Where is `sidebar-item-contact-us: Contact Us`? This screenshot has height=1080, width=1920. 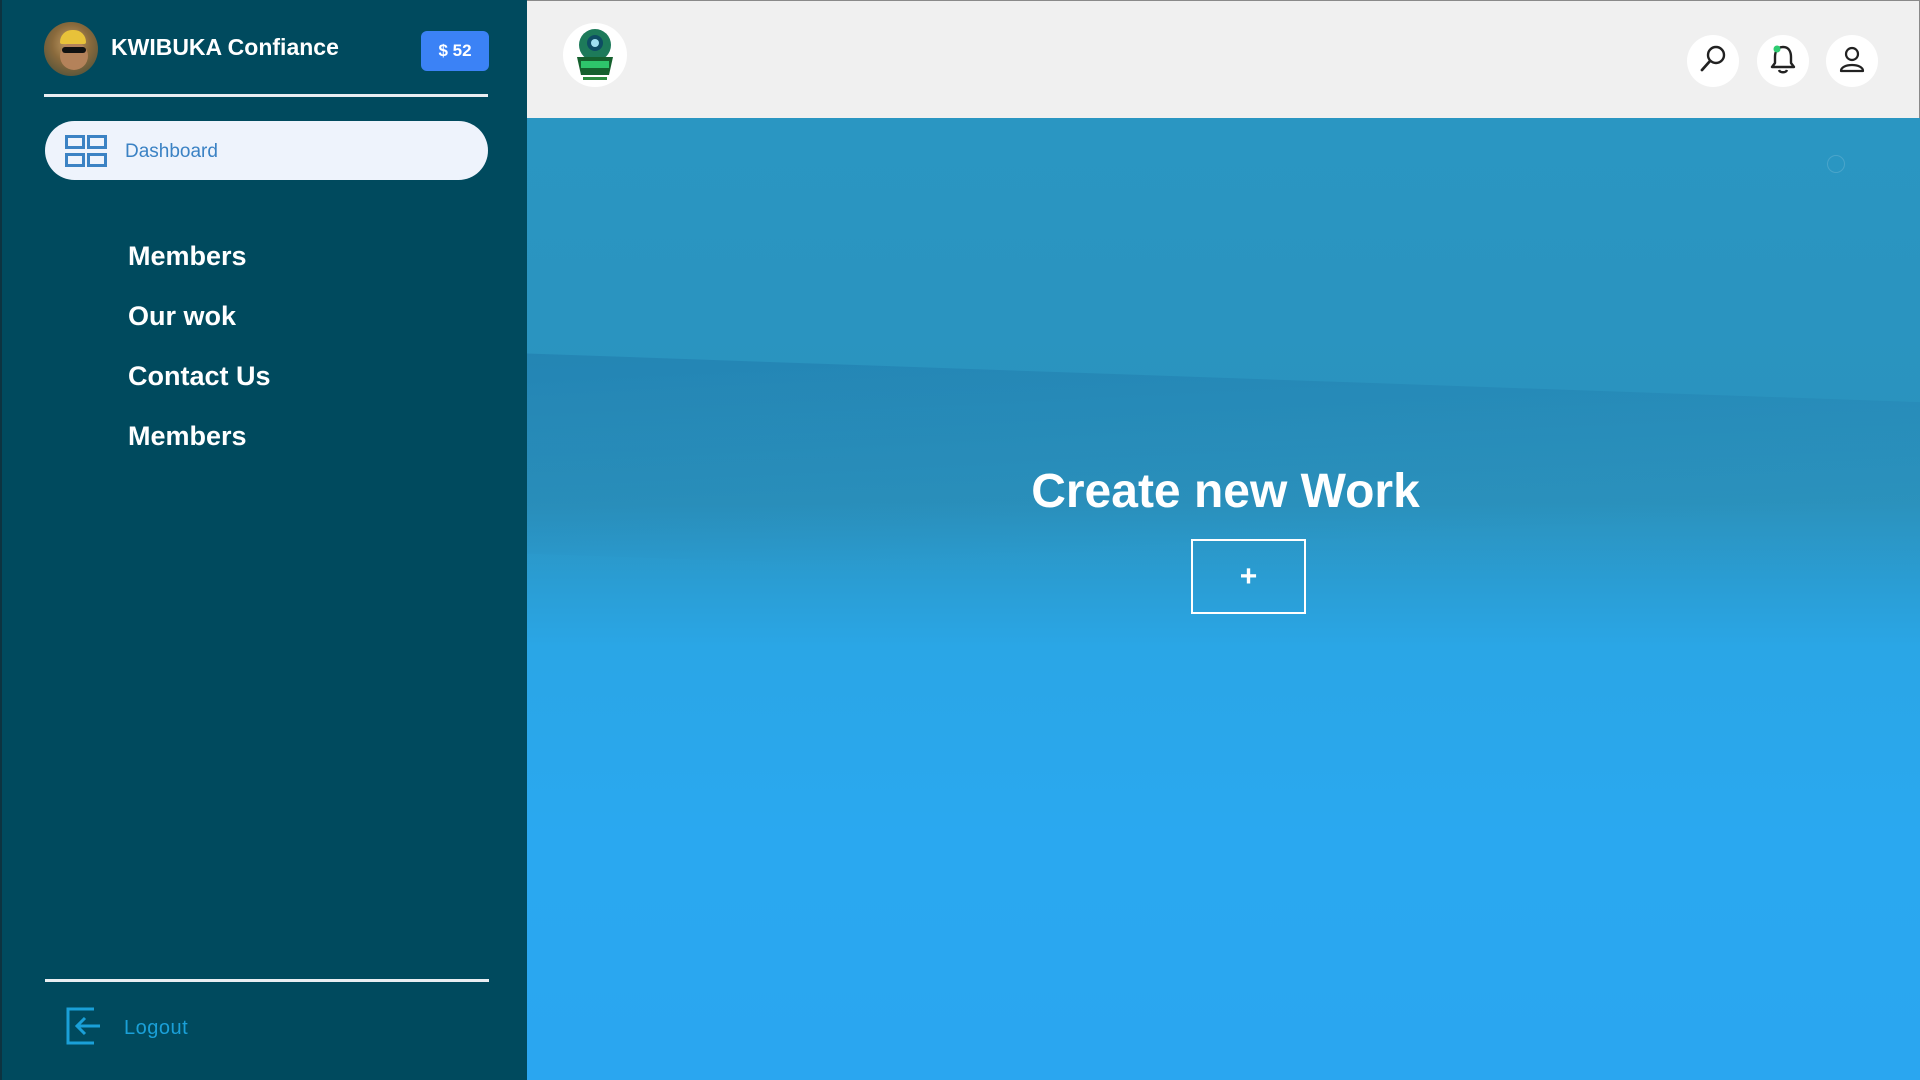 sidebar-item-contact-us: Contact Us is located at coordinates (199, 386).